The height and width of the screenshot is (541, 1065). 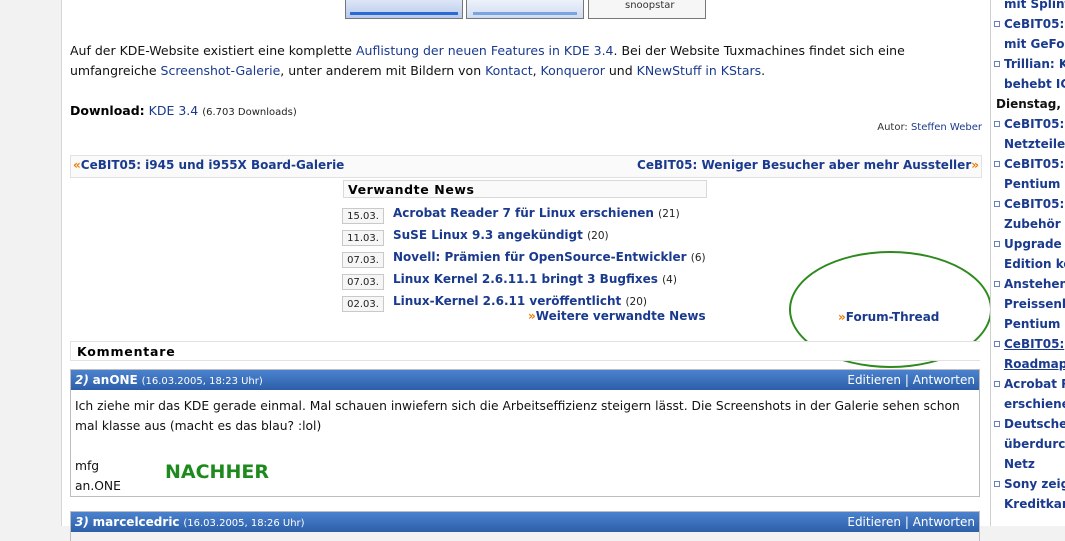 What do you see at coordinates (82, 380) in the screenshot?
I see `comment-number: 2)` at bounding box center [82, 380].